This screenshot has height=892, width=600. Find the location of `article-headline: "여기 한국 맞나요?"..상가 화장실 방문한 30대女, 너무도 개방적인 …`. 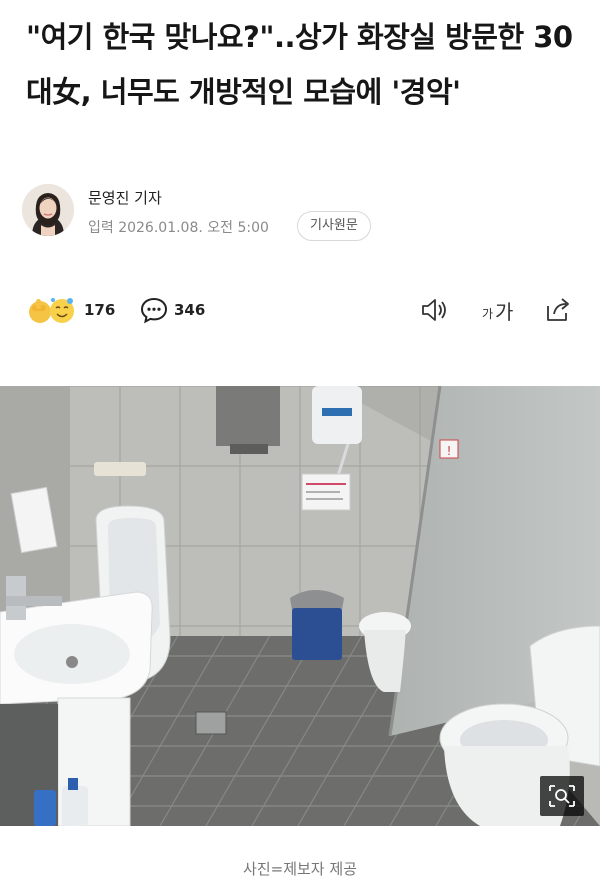

article-headline: "여기 한국 맞나요?"..상가 화장실 방문한 30대女, 너무도 개방적인 … is located at coordinates (299, 64).